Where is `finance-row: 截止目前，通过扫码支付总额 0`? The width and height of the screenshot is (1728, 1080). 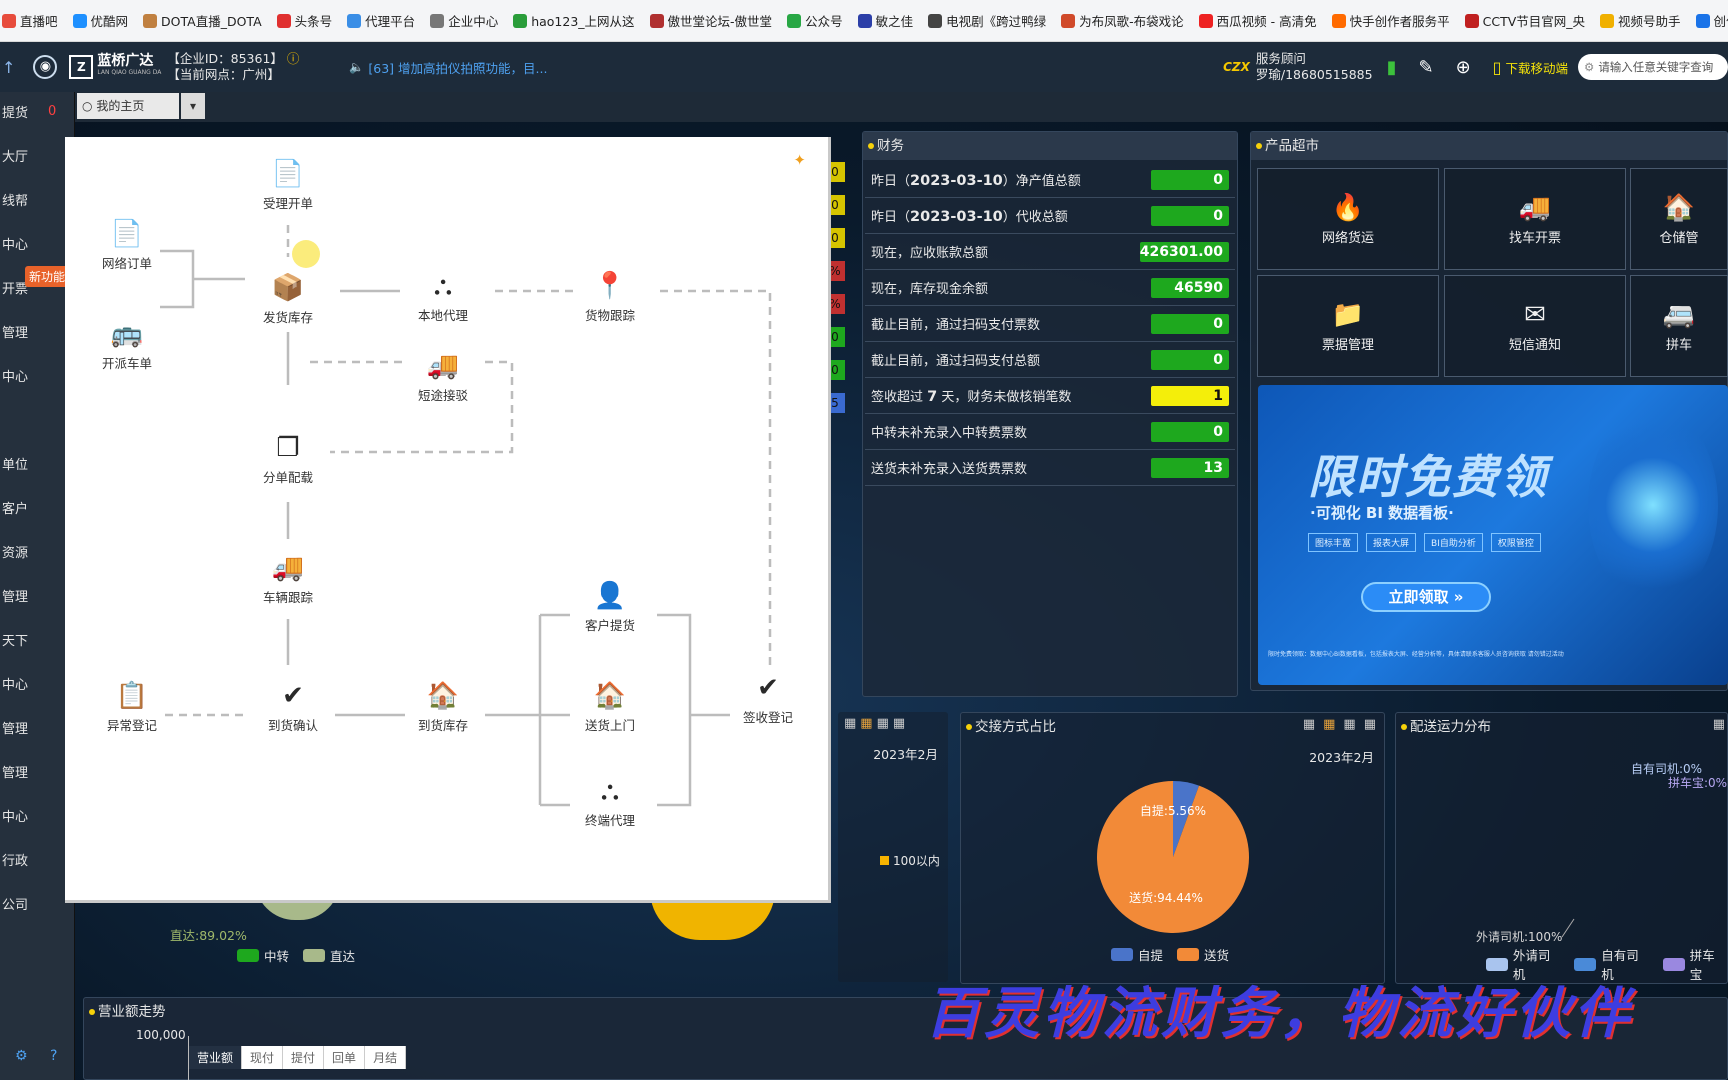 finance-row: 截止目前，通过扫码支付总额 0 is located at coordinates (1050, 360).